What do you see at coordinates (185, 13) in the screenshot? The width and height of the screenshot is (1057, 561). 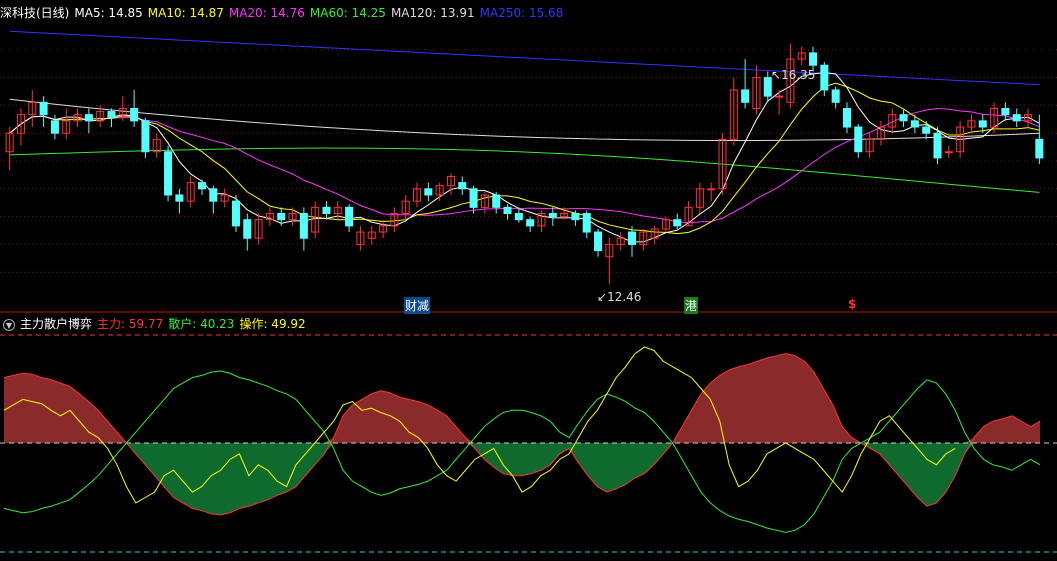 I see `ma-label-1: MA10: 14.87` at bounding box center [185, 13].